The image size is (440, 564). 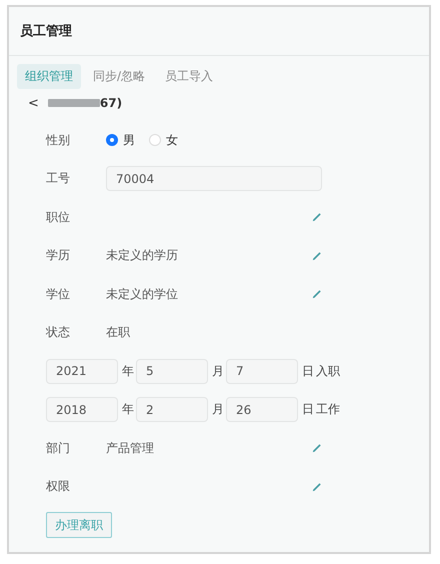 What do you see at coordinates (46, 31) in the screenshot?
I see `window-title: 员工管理` at bounding box center [46, 31].